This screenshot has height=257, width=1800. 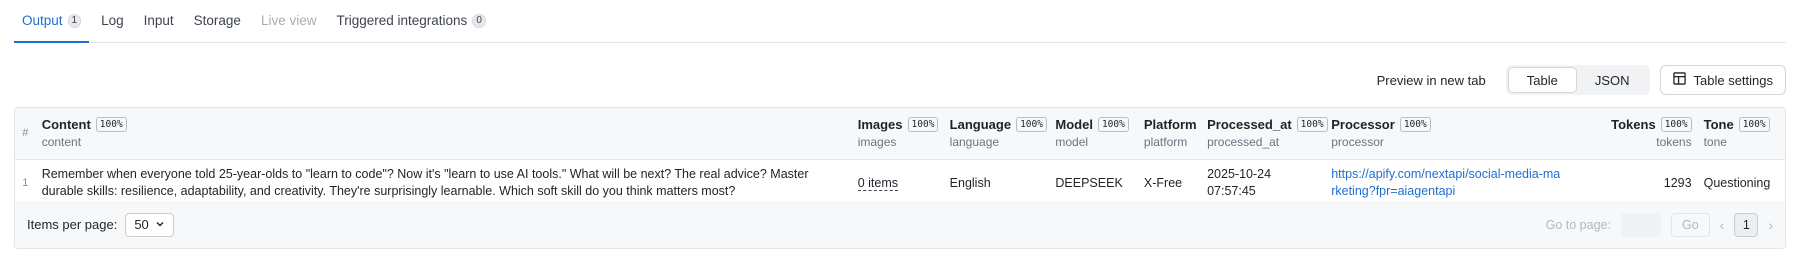 I want to click on tab-storage: Storage, so click(x=217, y=21).